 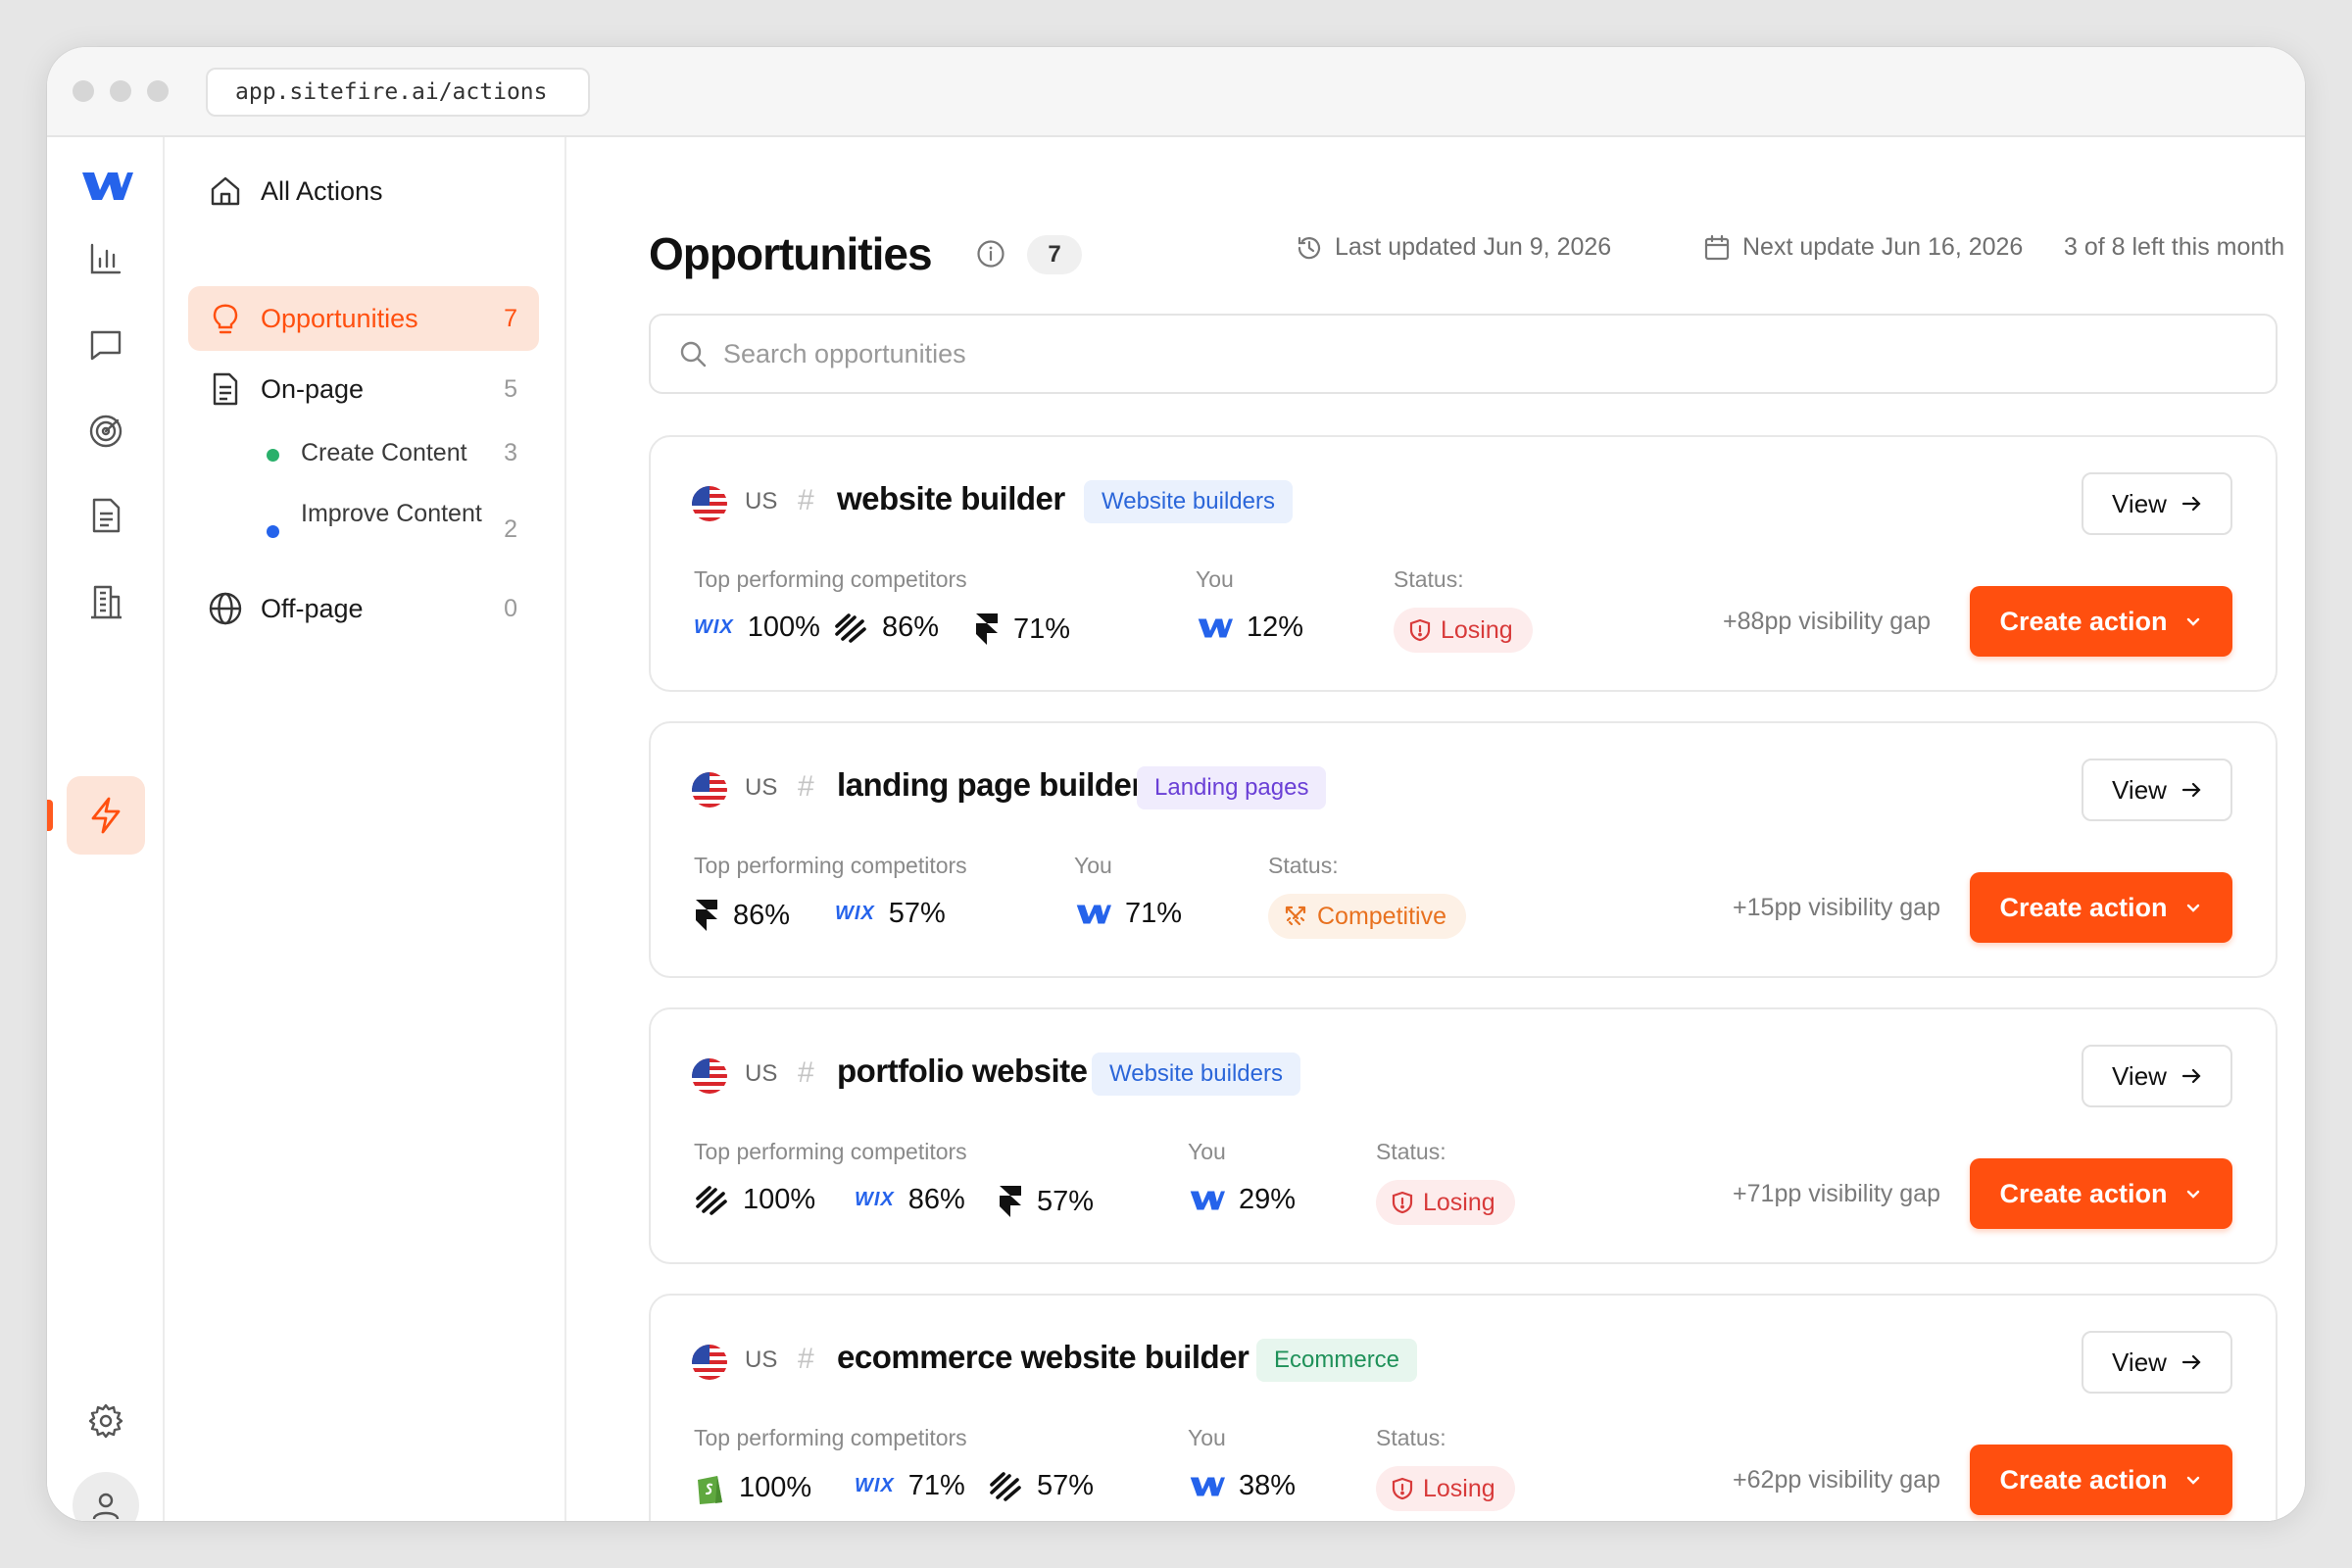 What do you see at coordinates (510, 529) in the screenshot?
I see `sidebar-subitem-count: 2` at bounding box center [510, 529].